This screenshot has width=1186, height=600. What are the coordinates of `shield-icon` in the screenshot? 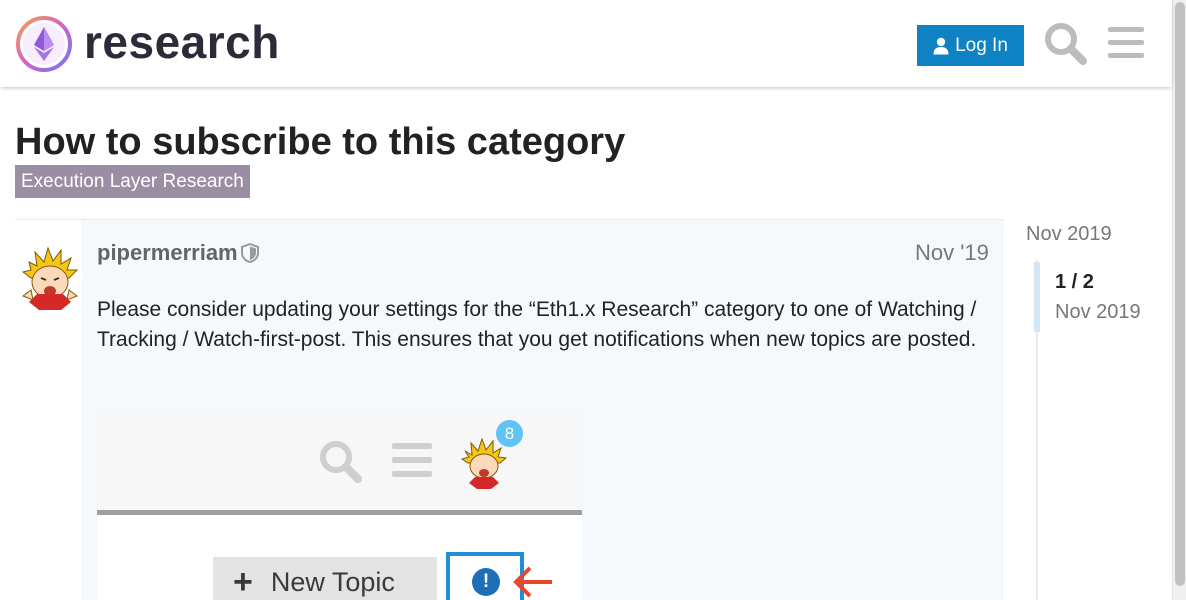 It's located at (250, 253).